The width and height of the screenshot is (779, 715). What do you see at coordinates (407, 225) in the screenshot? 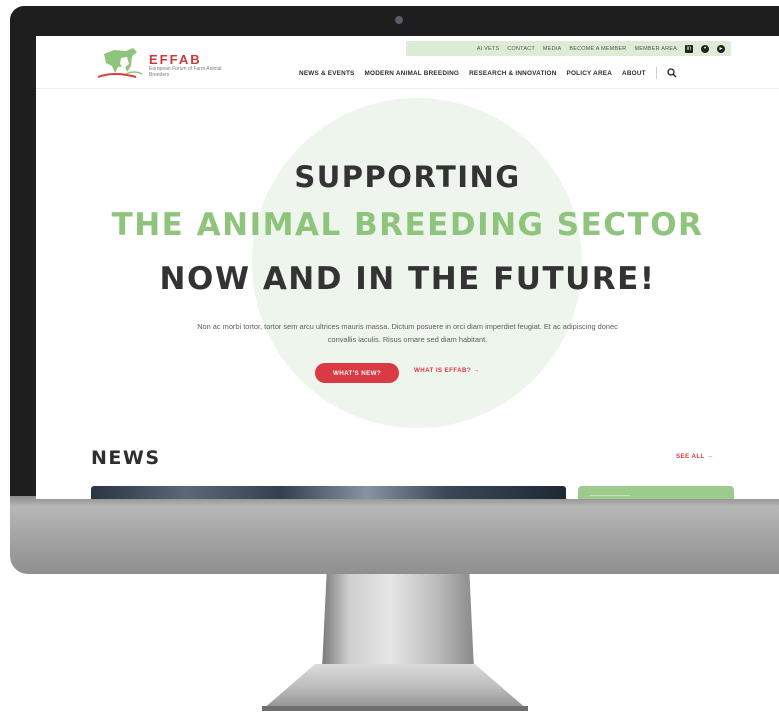
I see `hero-heading-line2: THE ANIMAL BREEDING SECTOR` at bounding box center [407, 225].